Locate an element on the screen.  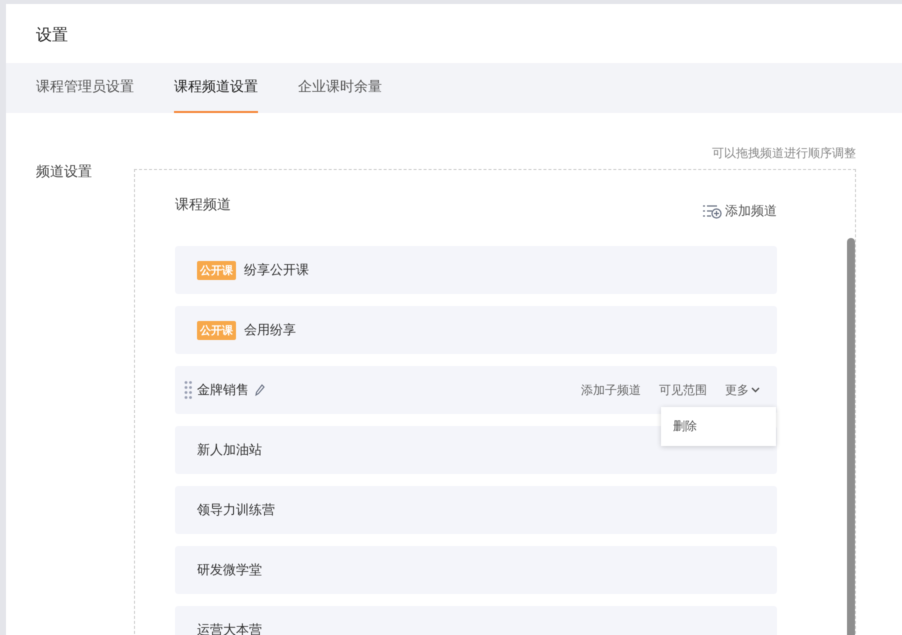
chevron-down-icon is located at coordinates (755, 390).